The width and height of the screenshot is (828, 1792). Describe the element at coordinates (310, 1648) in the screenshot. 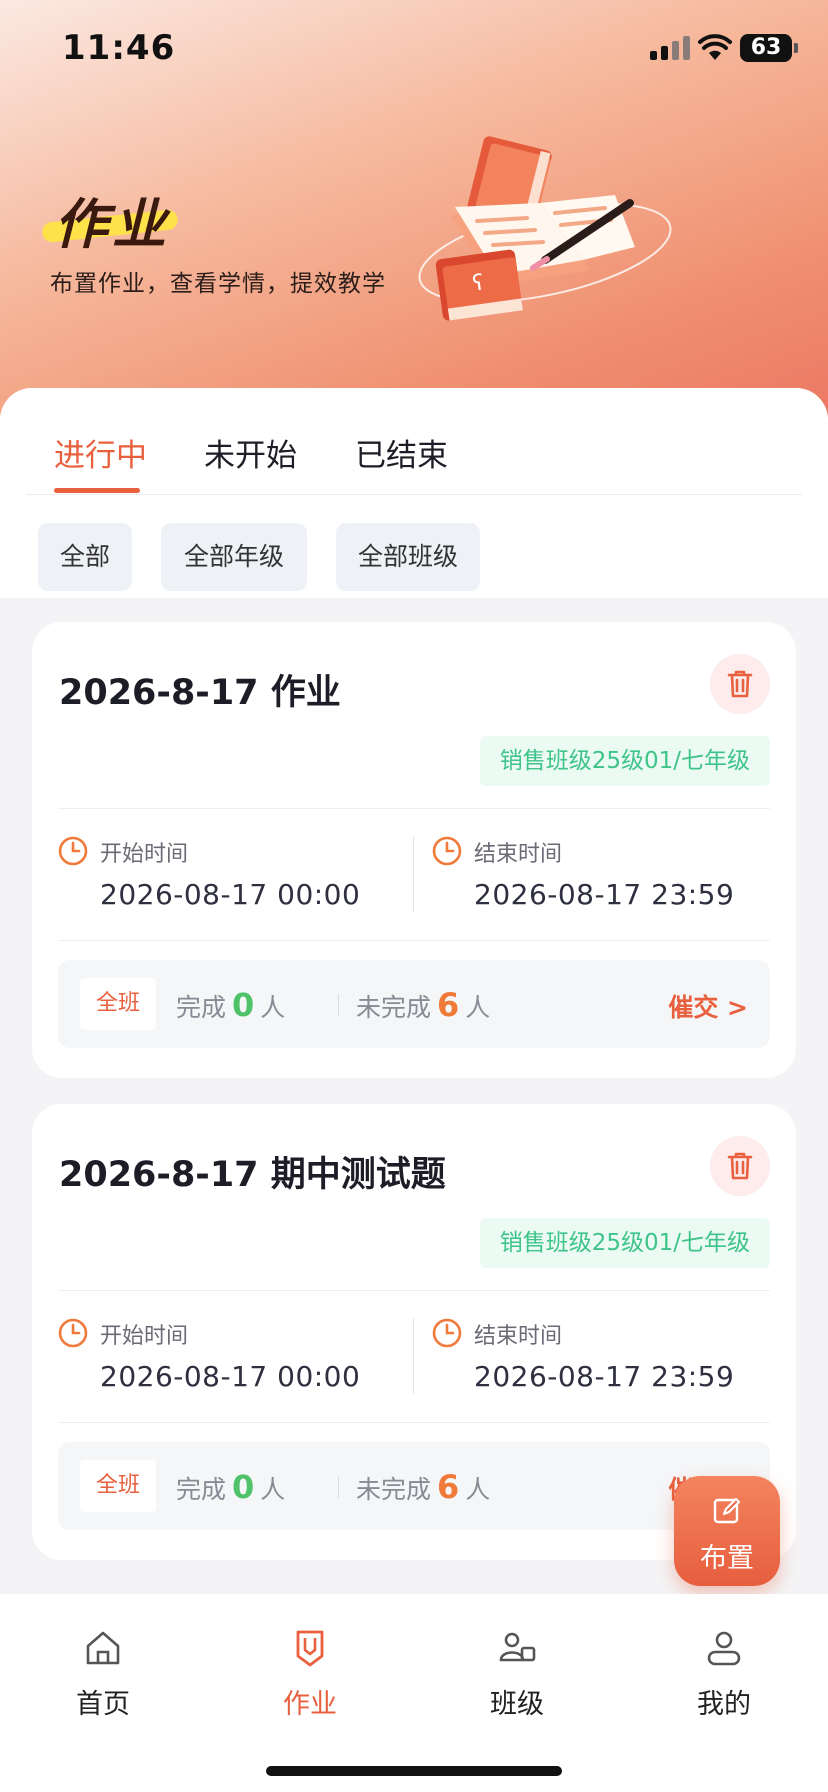

I see `homework-icon` at that location.